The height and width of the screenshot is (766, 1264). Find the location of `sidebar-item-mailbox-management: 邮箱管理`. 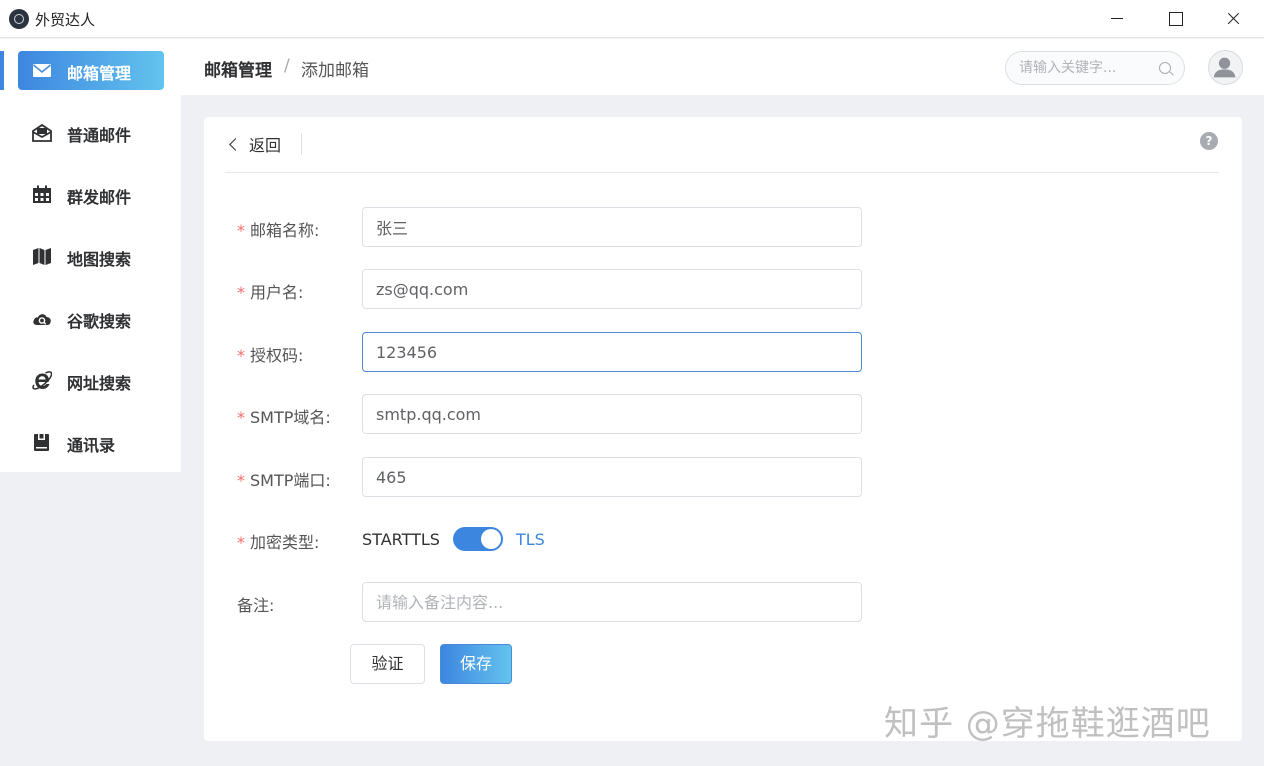

sidebar-item-mailbox-management: 邮箱管理 is located at coordinates (91, 70).